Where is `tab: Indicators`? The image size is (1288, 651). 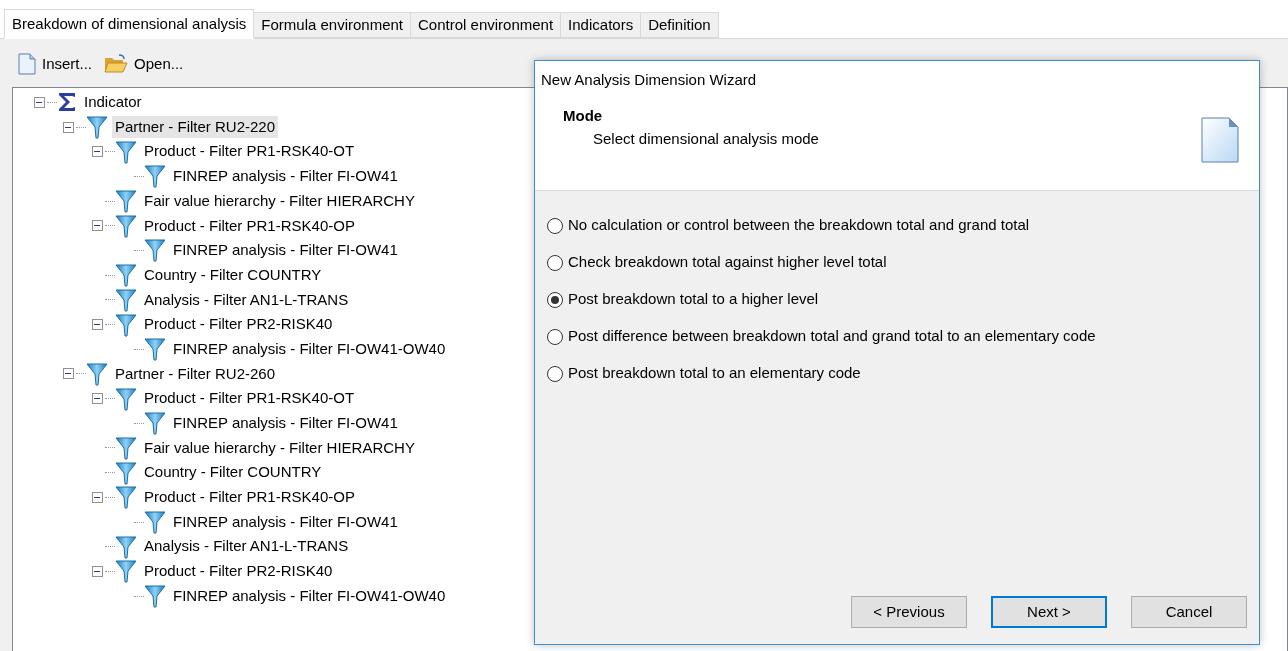 tab: Indicators is located at coordinates (601, 25).